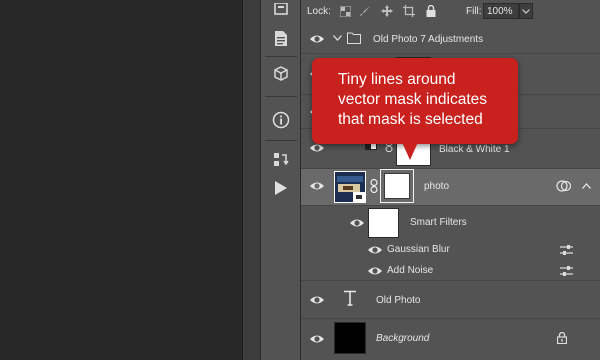 This screenshot has width=600, height=360. What do you see at coordinates (410, 150) in the screenshot?
I see `callout-pointer` at bounding box center [410, 150].